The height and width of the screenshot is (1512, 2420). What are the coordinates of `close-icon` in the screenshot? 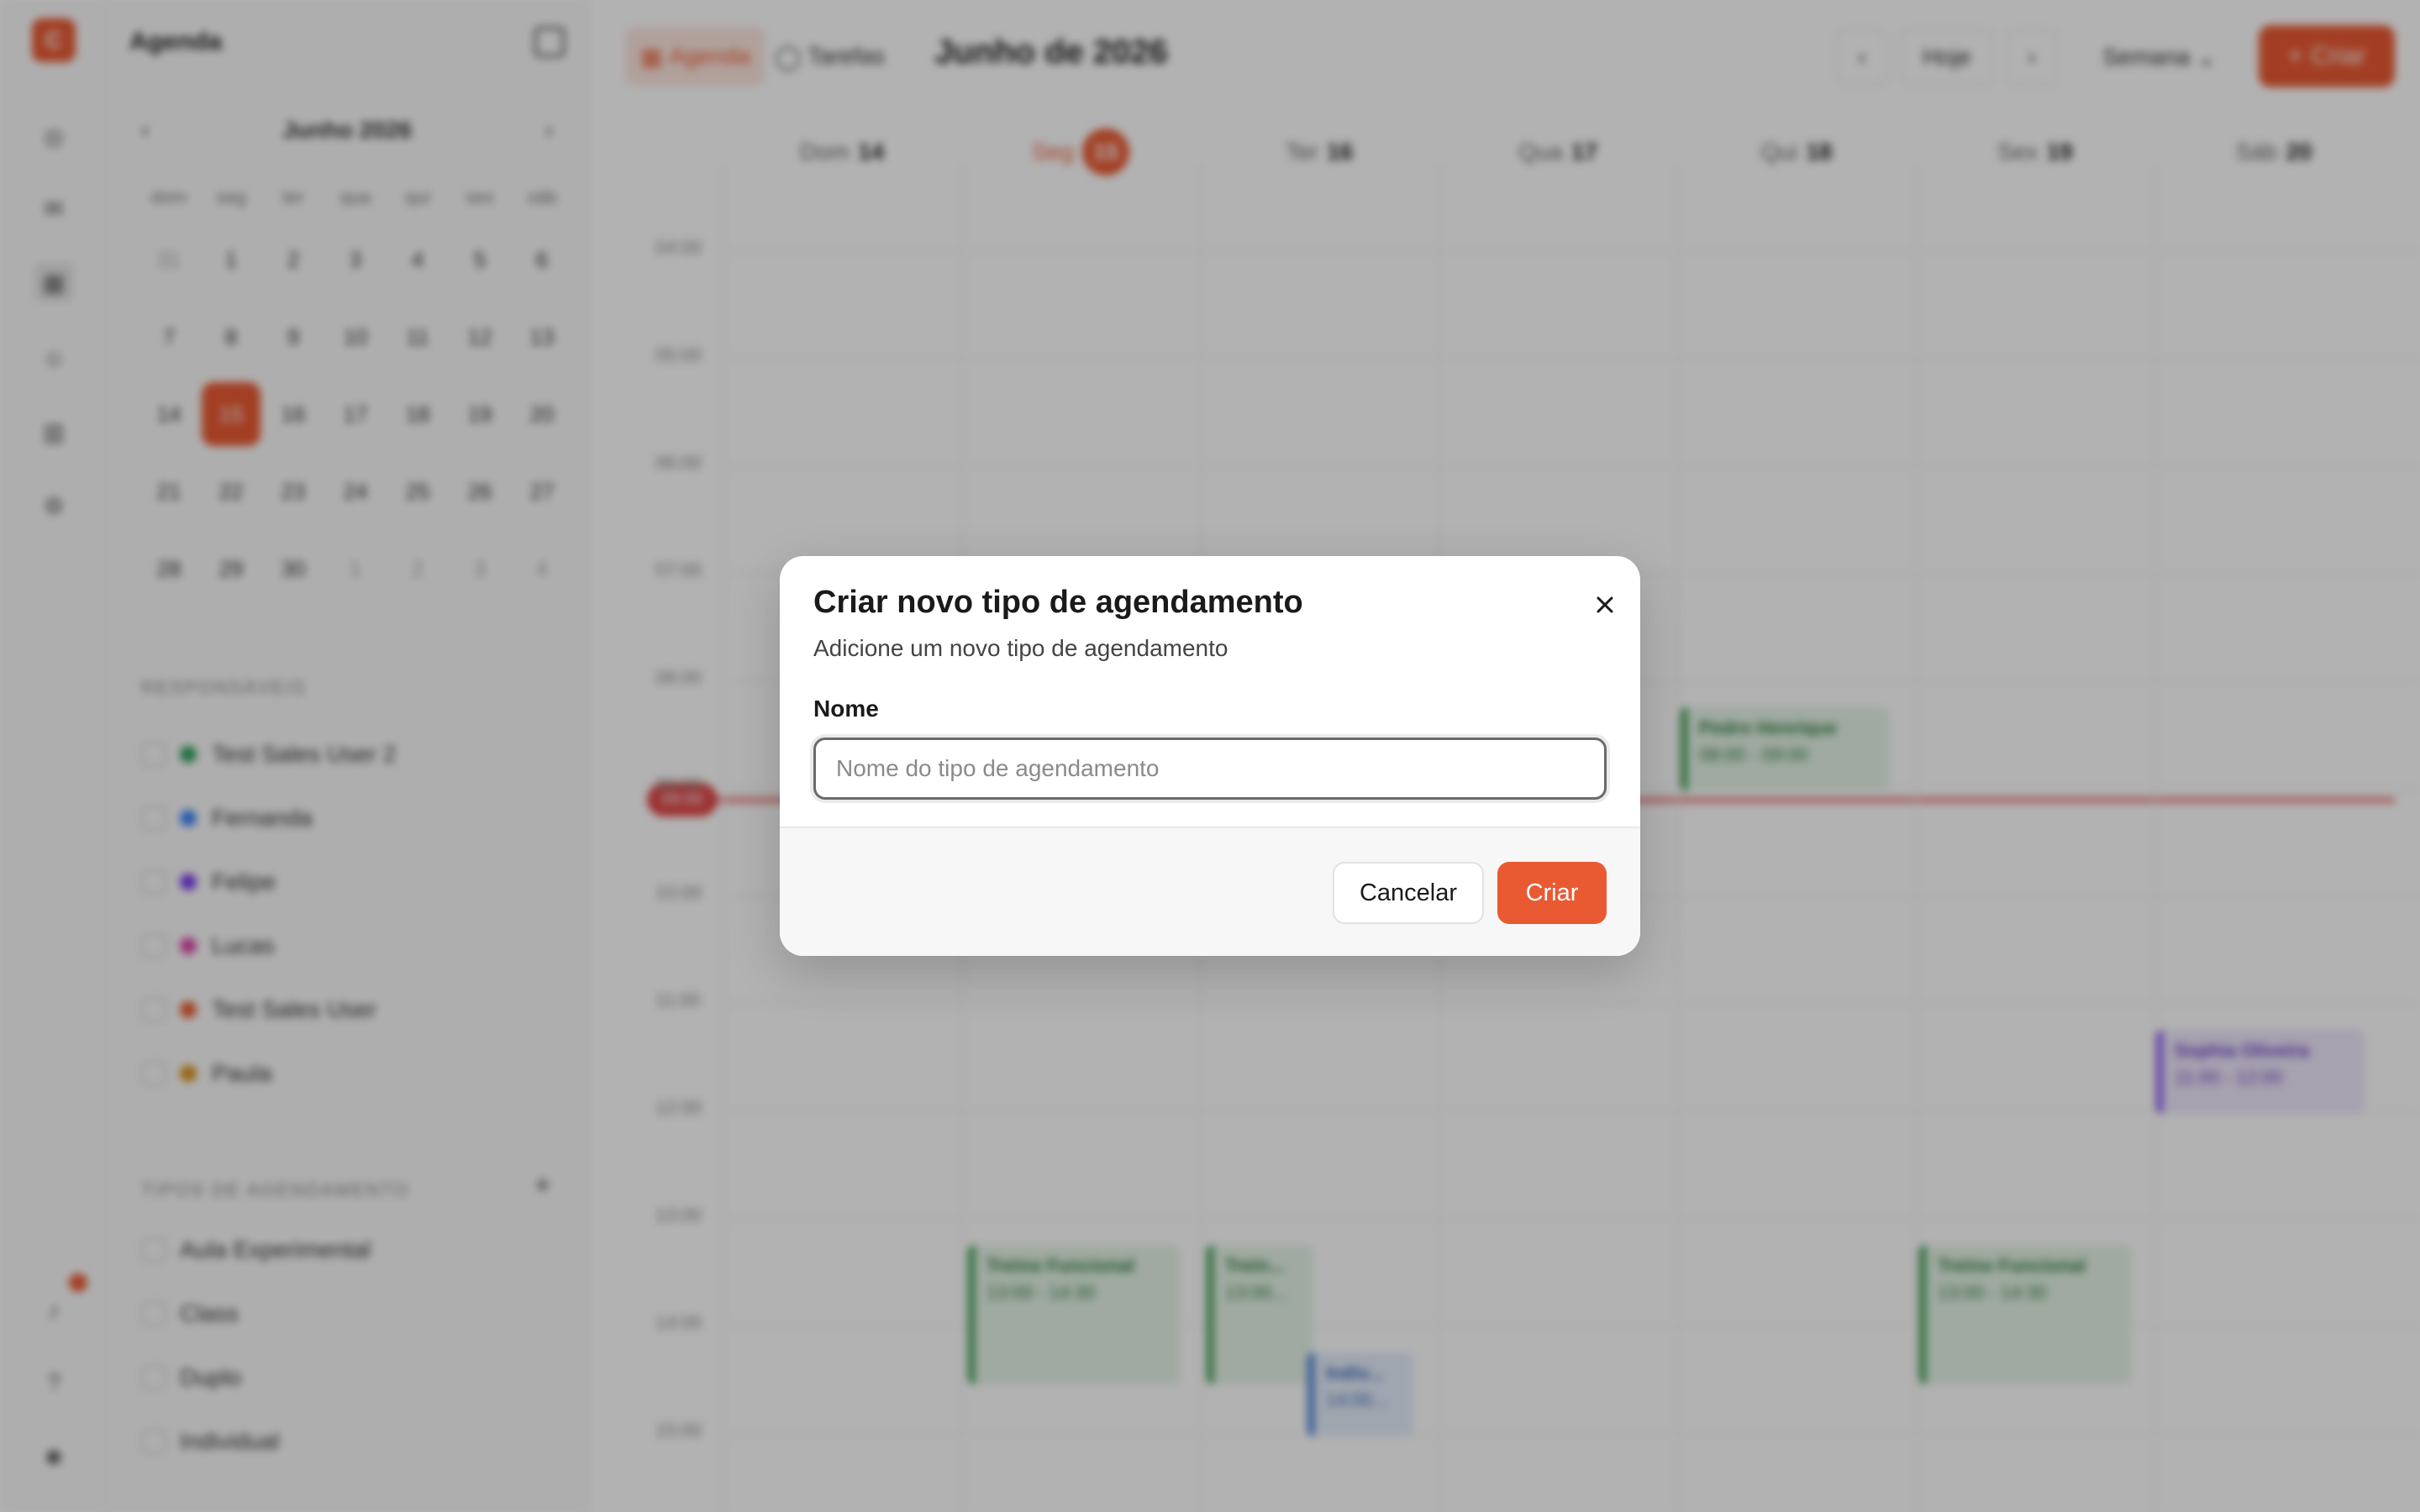 It's located at (1605, 604).